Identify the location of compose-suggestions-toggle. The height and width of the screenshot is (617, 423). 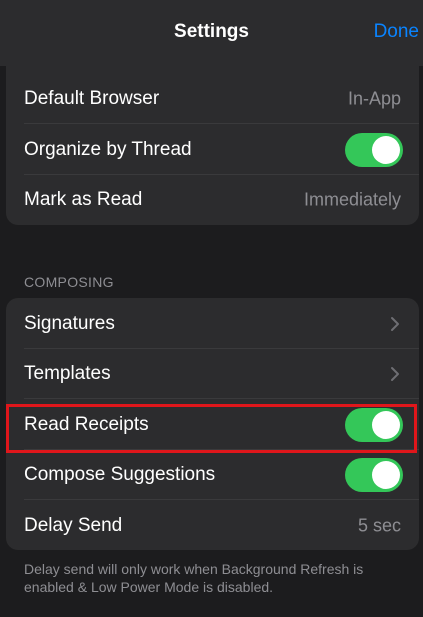
(374, 475).